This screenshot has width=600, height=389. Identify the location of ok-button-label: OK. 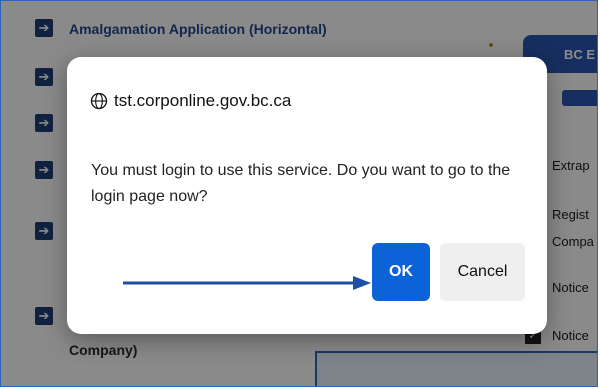
(401, 271).